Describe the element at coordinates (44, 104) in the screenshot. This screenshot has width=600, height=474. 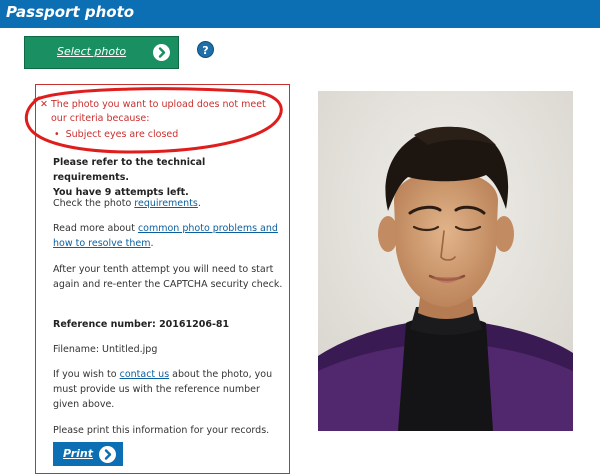
I see `close-icon: ✕` at that location.